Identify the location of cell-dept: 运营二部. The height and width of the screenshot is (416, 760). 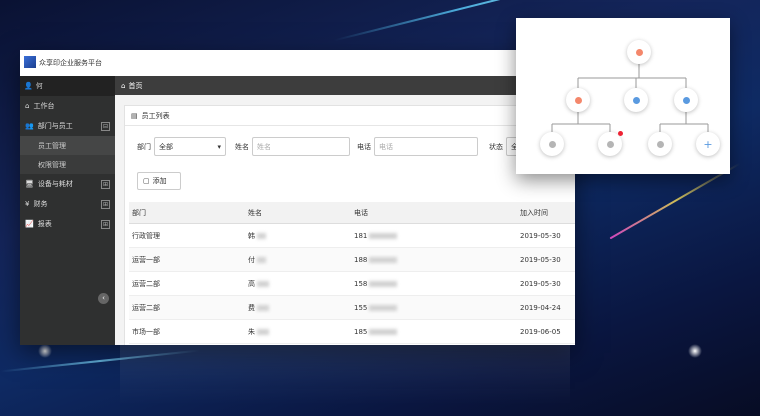
(187, 307).